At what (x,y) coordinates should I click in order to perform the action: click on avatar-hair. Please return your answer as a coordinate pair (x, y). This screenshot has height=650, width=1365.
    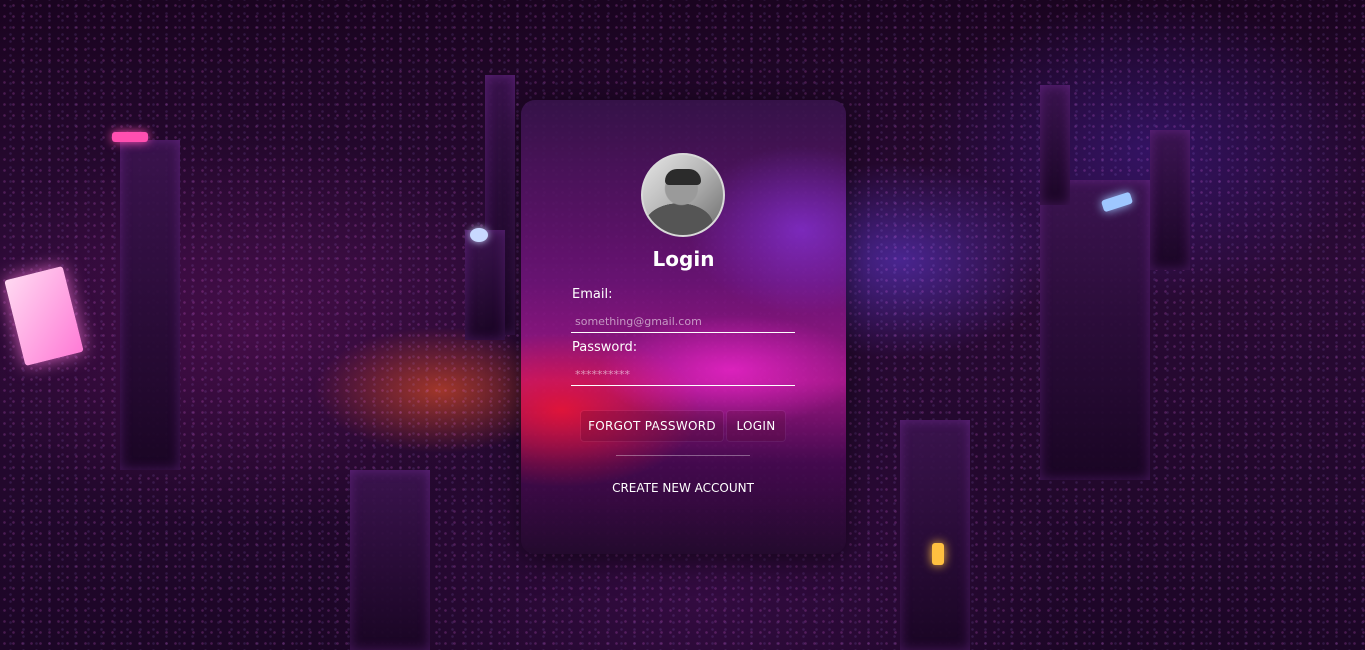
    Looking at the image, I should click on (683, 177).